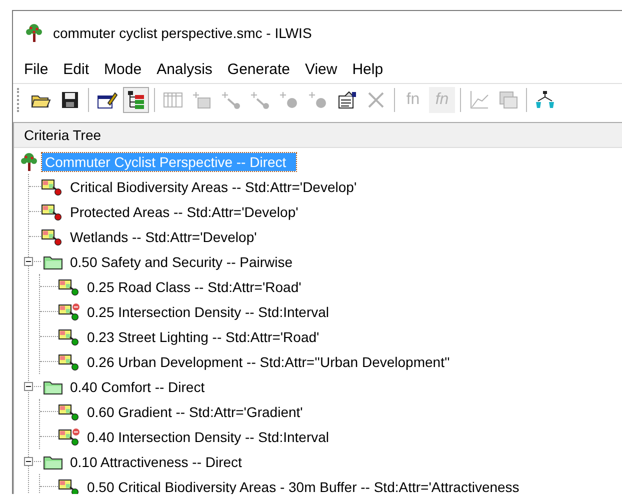 This screenshot has height=495, width=622. Describe the element at coordinates (213, 187) in the screenshot. I see `tree-label: Critical Biodiversity Areas -- Std:Attr='Develop'` at that location.